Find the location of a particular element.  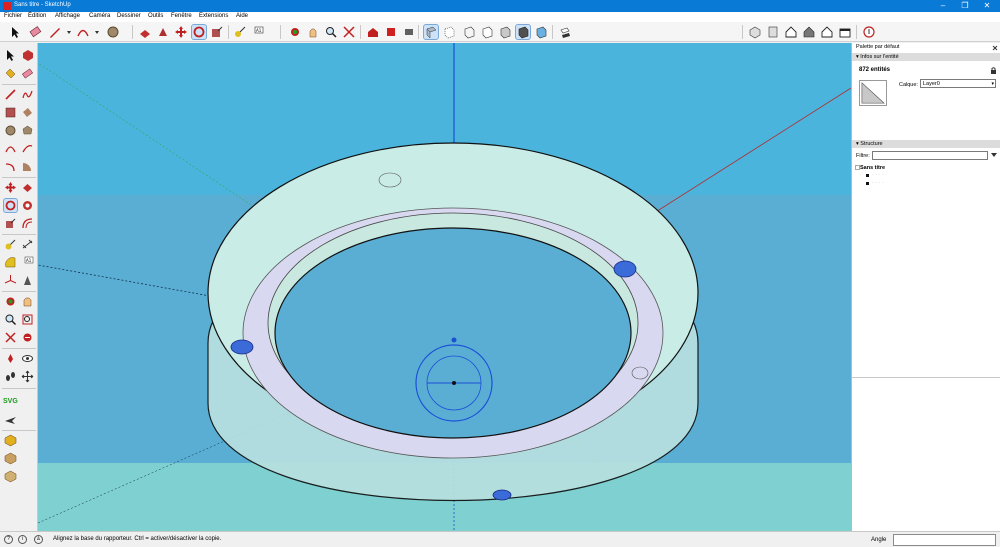

walk-icon is located at coordinates (10, 376).